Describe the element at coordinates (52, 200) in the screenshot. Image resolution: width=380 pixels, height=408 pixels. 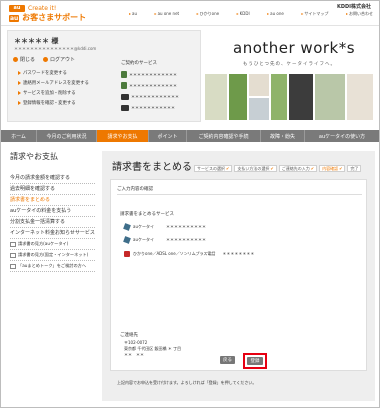
I see `sidebar-item-combine-bills: 請求書をまとめる` at that location.